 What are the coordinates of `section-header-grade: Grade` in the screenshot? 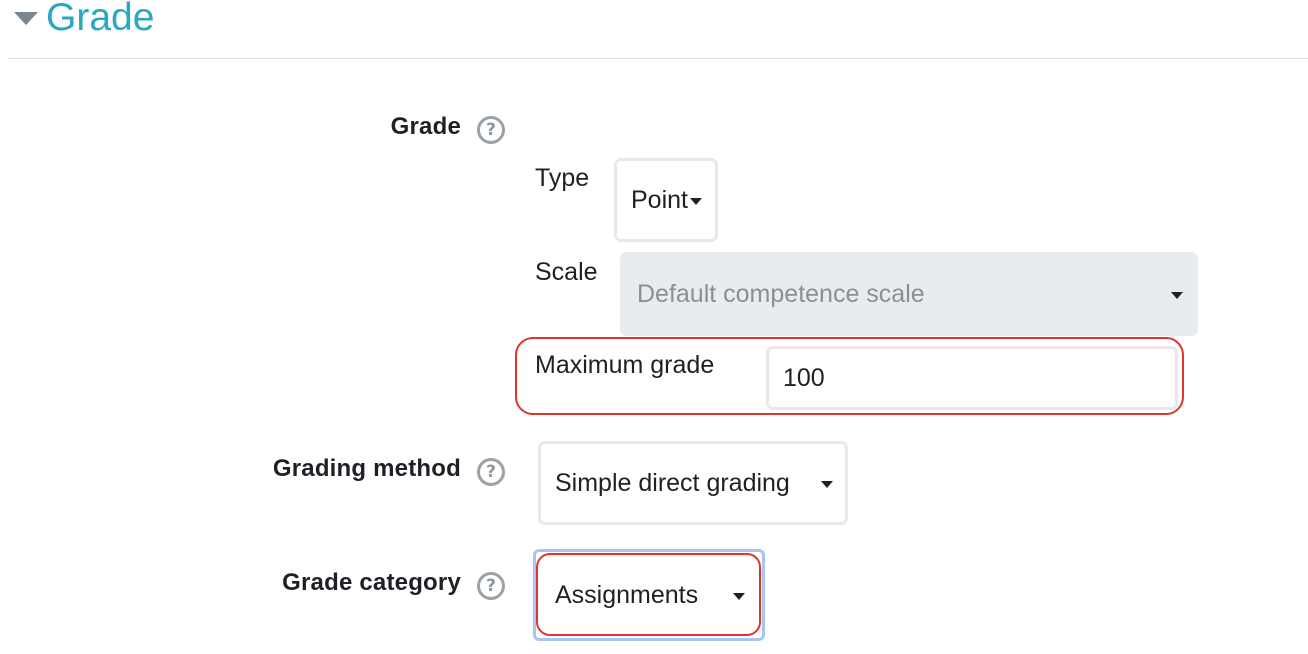 It's located at (84, 21).